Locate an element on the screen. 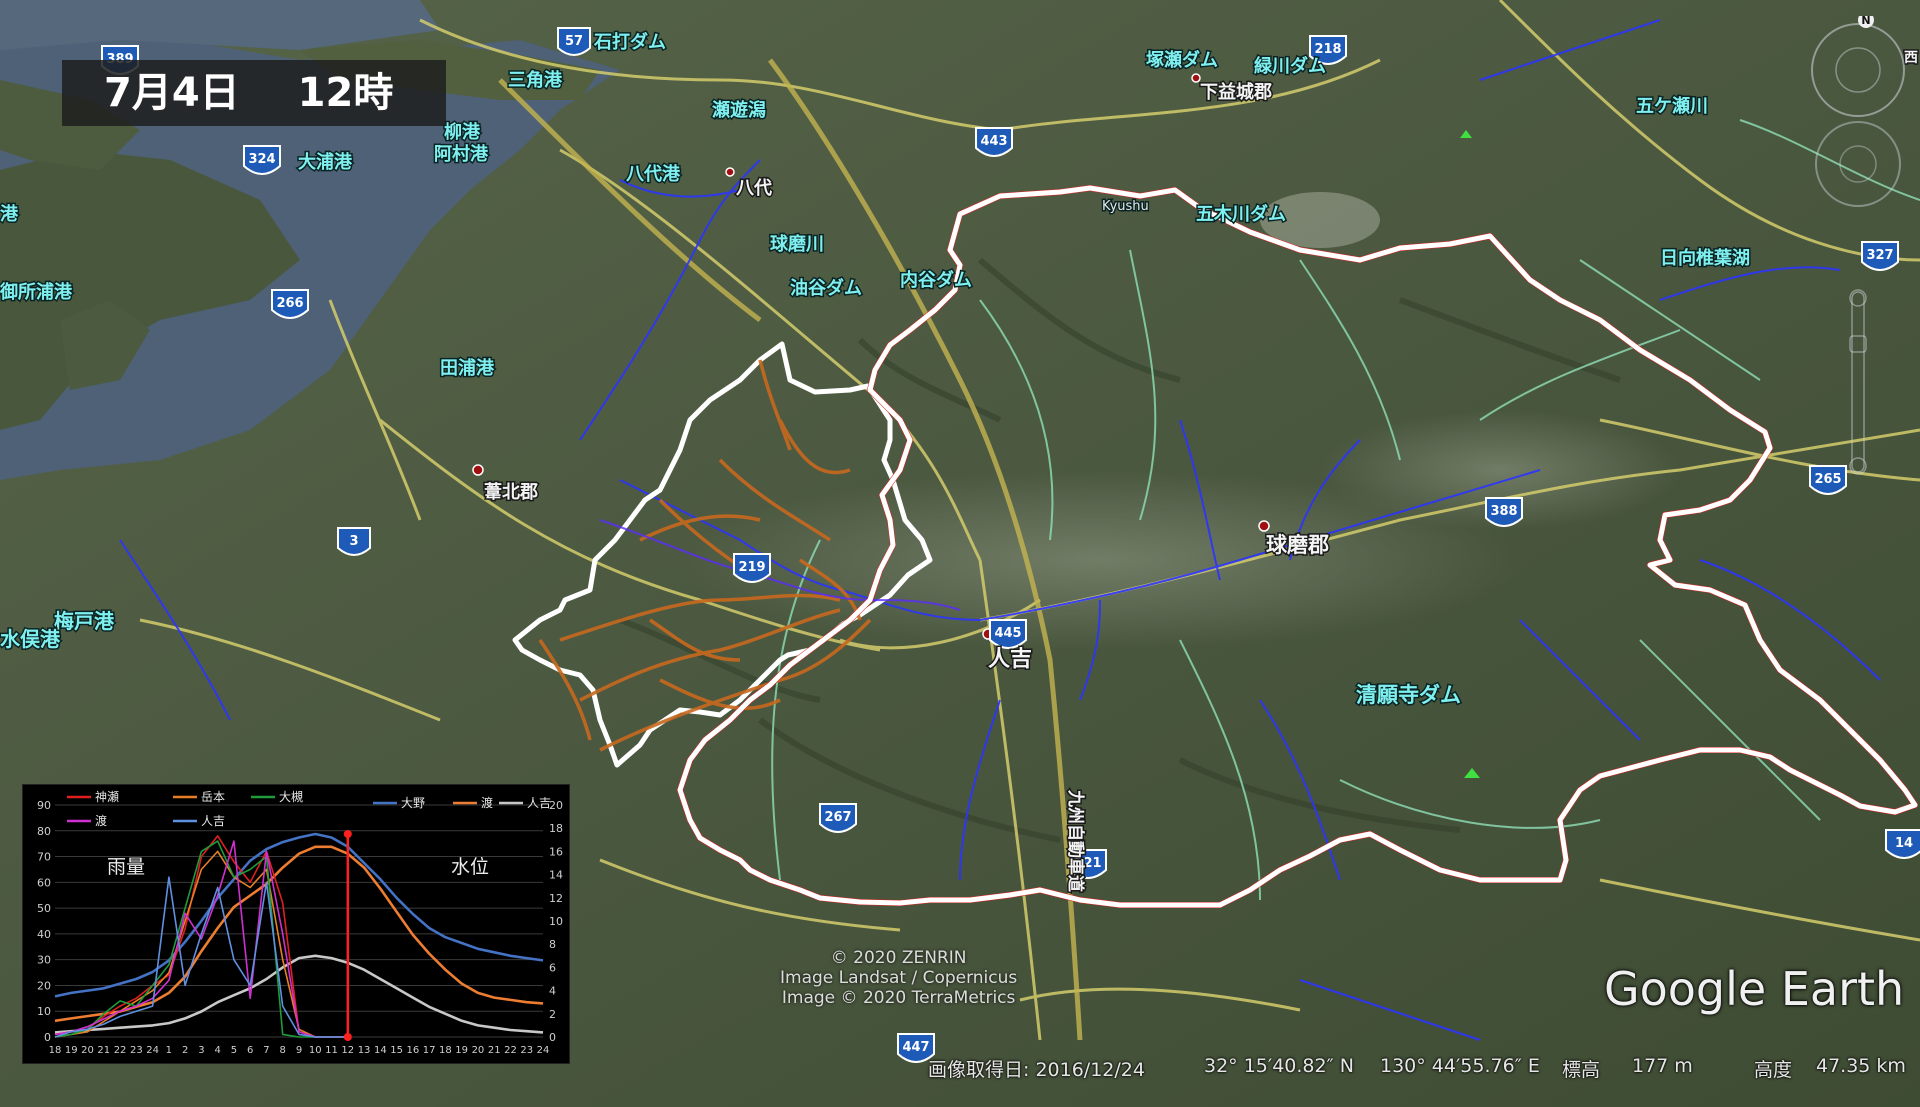 Image resolution: width=1920 pixels, height=1107 pixels. svg-text: 267 is located at coordinates (837, 817).